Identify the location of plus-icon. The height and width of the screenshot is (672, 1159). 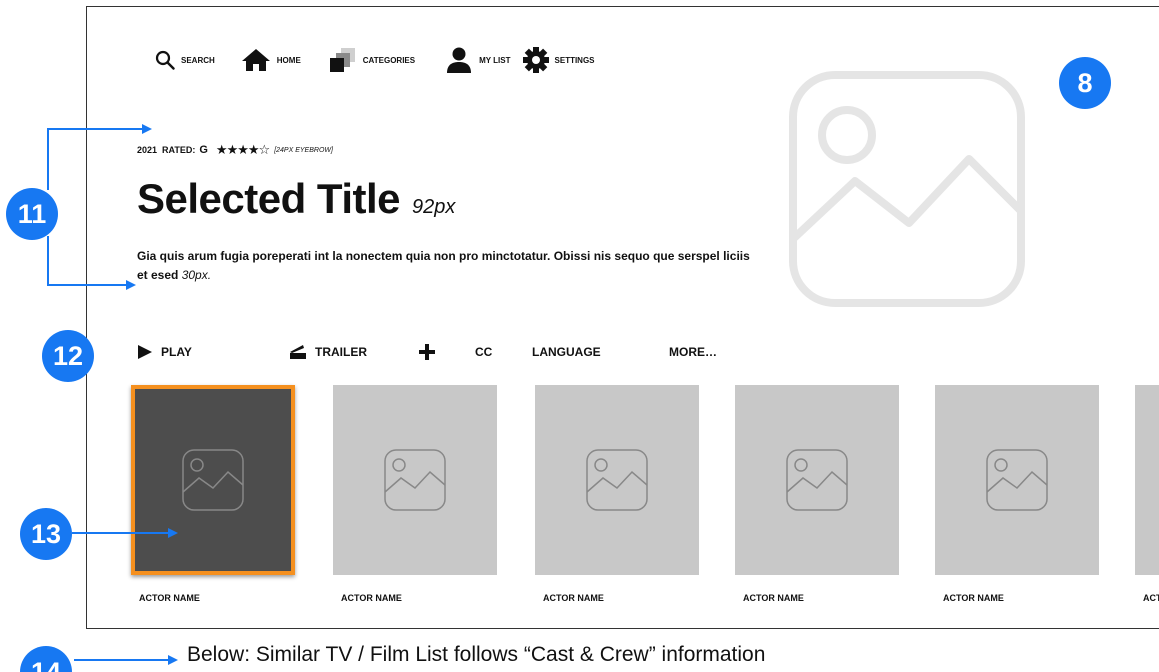
(427, 352).